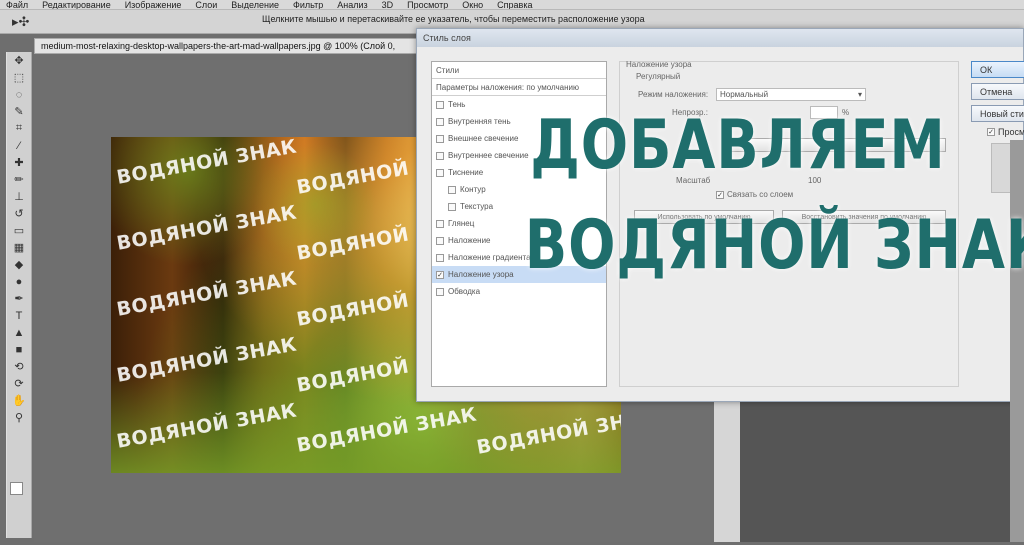 The height and width of the screenshot is (545, 1024). What do you see at coordinates (19, 315) in the screenshot?
I see `type-tool-icon: T` at bounding box center [19, 315].